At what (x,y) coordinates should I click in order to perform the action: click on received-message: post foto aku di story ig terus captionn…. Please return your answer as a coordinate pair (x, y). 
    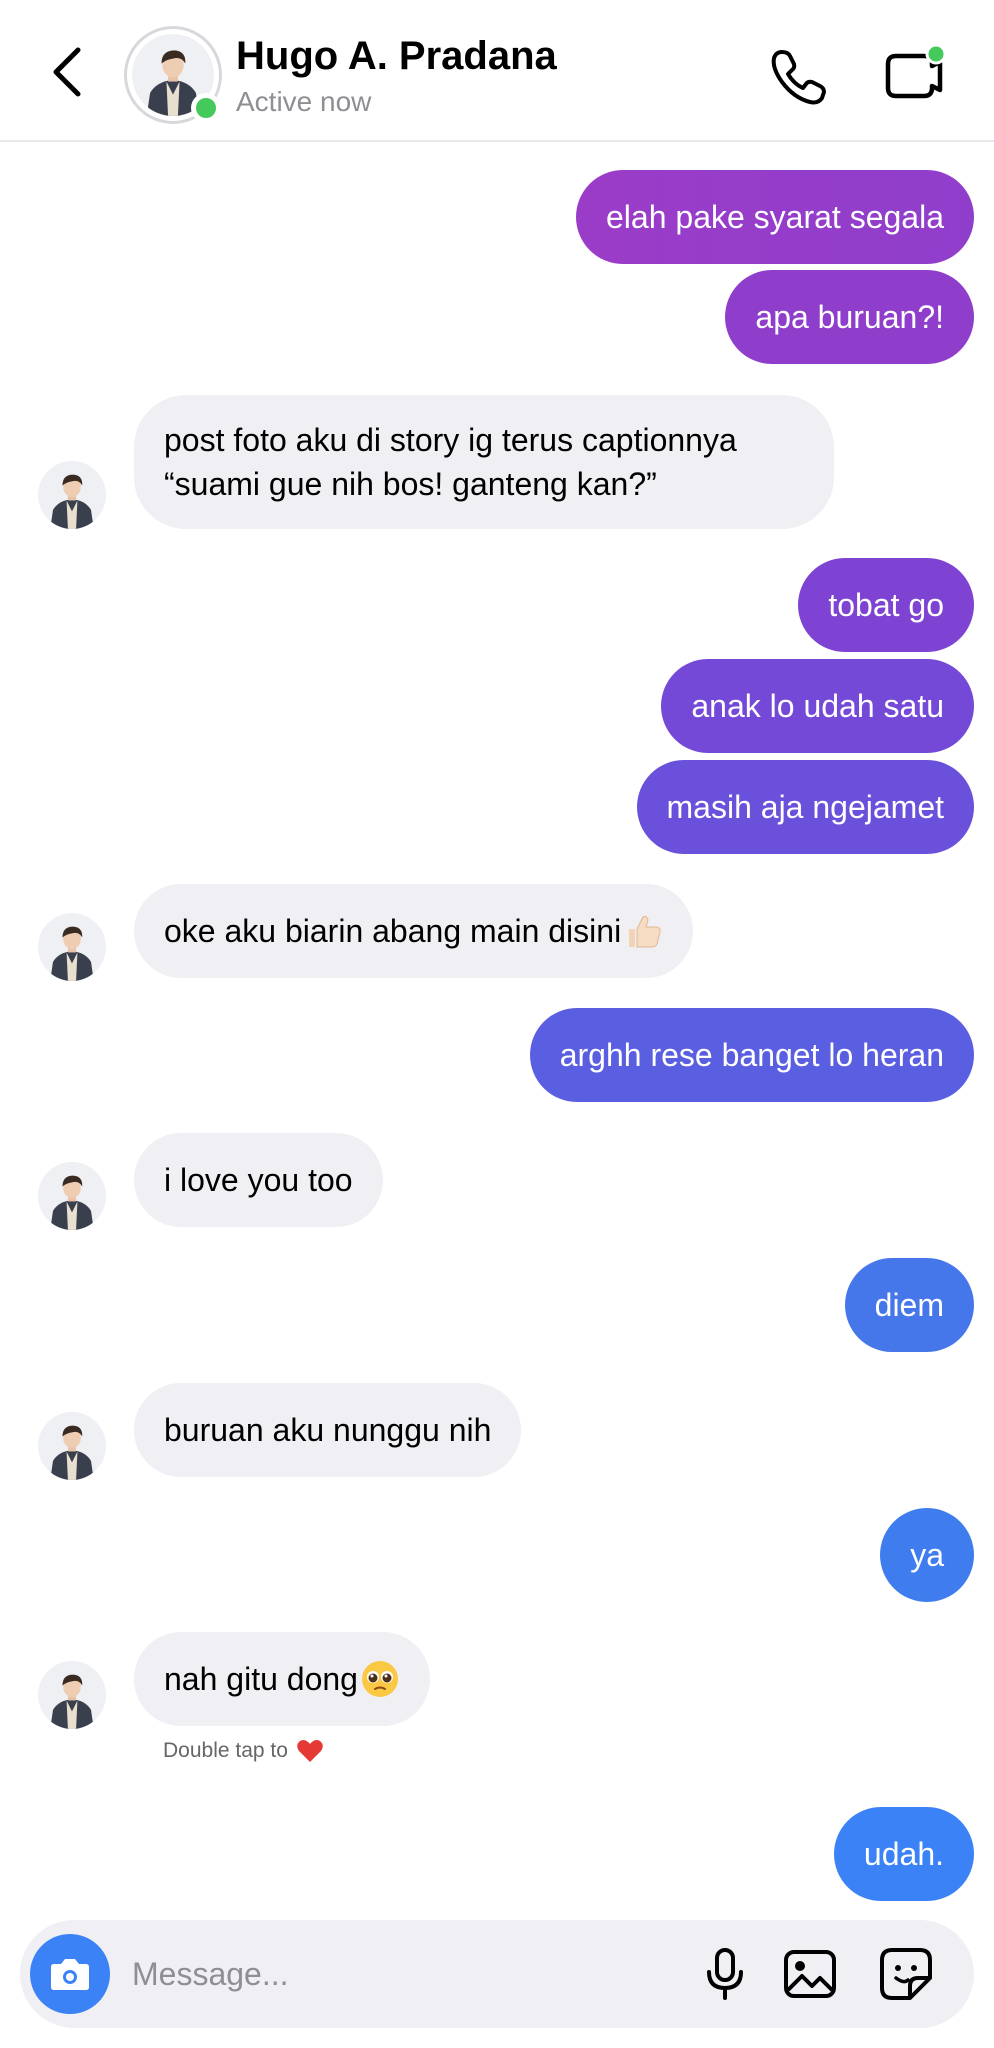
    Looking at the image, I should click on (484, 462).